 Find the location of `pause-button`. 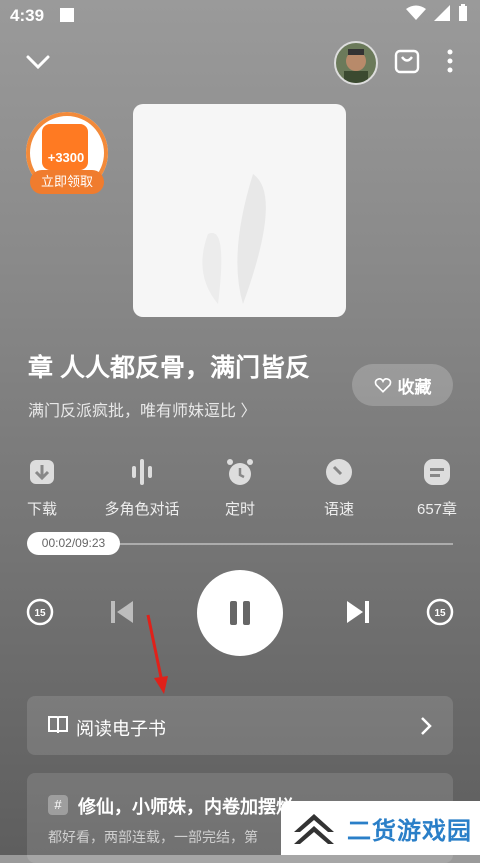

pause-button is located at coordinates (240, 613).